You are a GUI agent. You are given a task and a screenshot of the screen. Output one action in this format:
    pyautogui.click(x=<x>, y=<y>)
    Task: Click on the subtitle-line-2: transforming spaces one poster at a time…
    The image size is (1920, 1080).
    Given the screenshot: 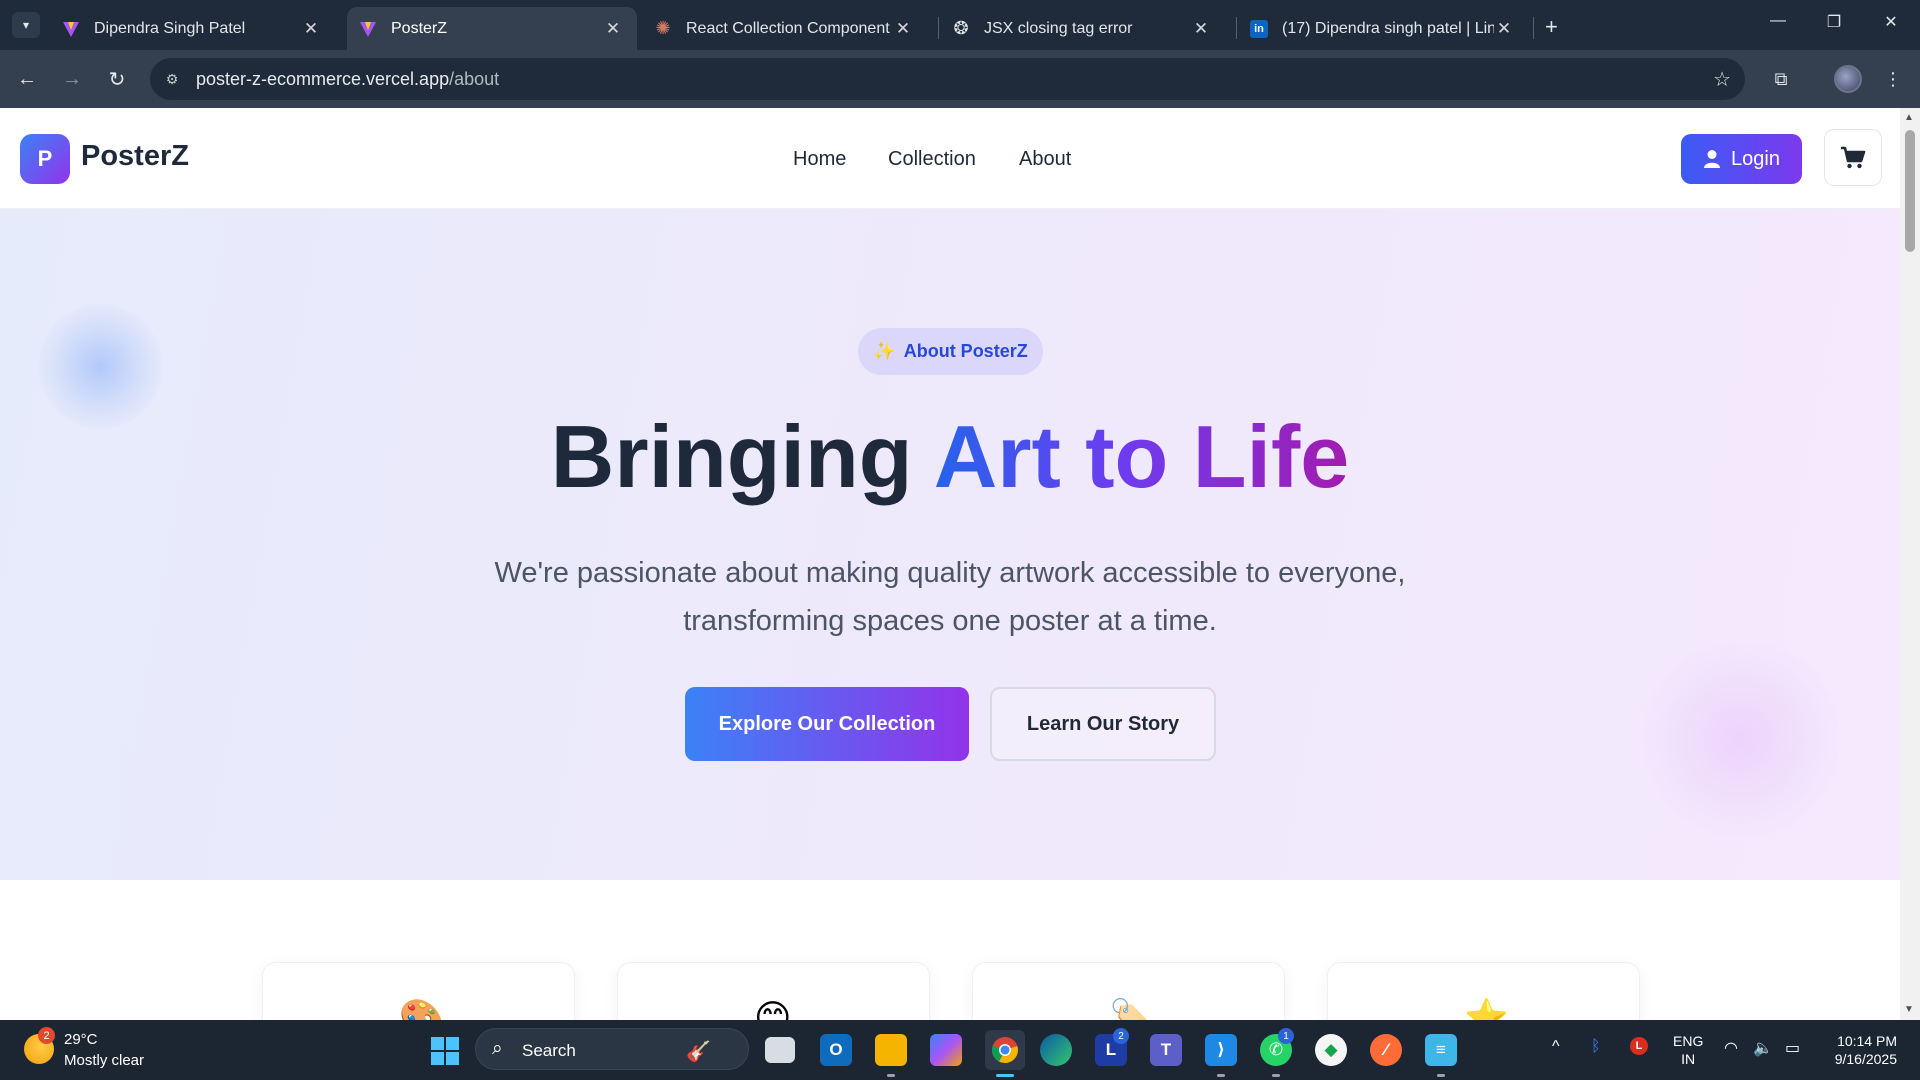 What is the action you would take?
    pyautogui.click(x=950, y=621)
    